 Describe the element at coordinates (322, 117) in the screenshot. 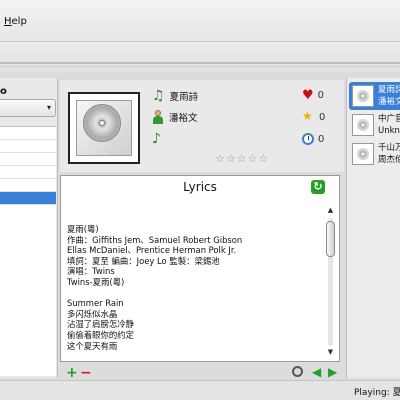

I see `rating-count-value: 0` at that location.